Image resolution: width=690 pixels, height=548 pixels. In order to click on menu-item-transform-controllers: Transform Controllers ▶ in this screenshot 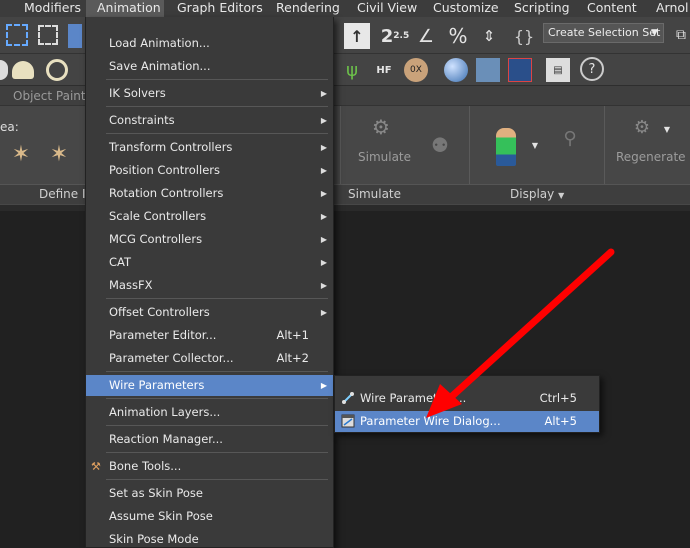, I will do `click(209, 147)`.